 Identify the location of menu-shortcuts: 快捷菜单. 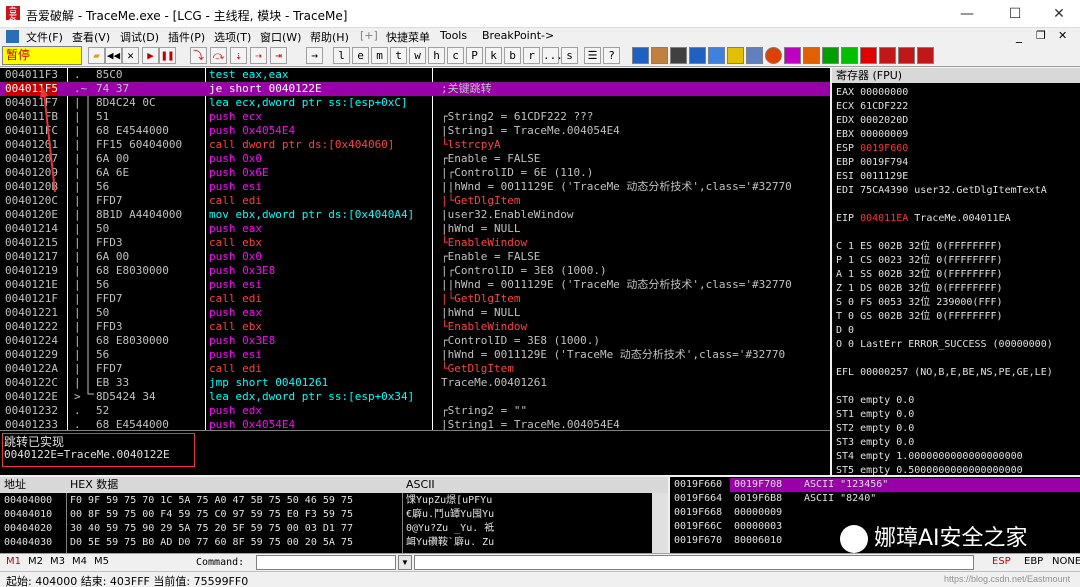
(408, 37).